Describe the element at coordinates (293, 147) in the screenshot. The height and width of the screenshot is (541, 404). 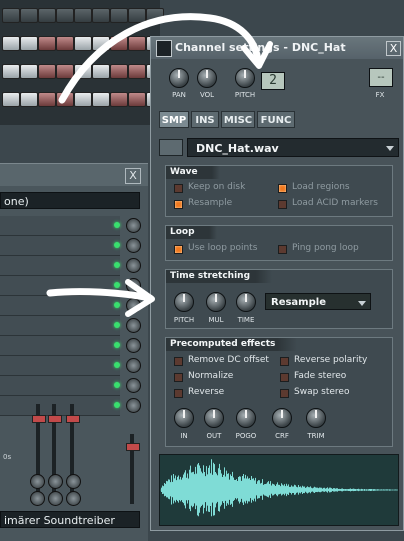
I see `sample-file-field: DNC_Hat.wav` at that location.